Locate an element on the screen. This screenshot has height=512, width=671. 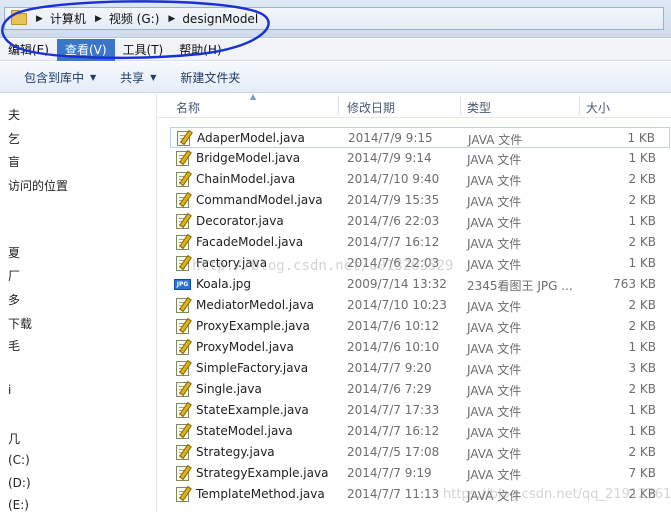
nav-item: 毛 is located at coordinates (14, 345).